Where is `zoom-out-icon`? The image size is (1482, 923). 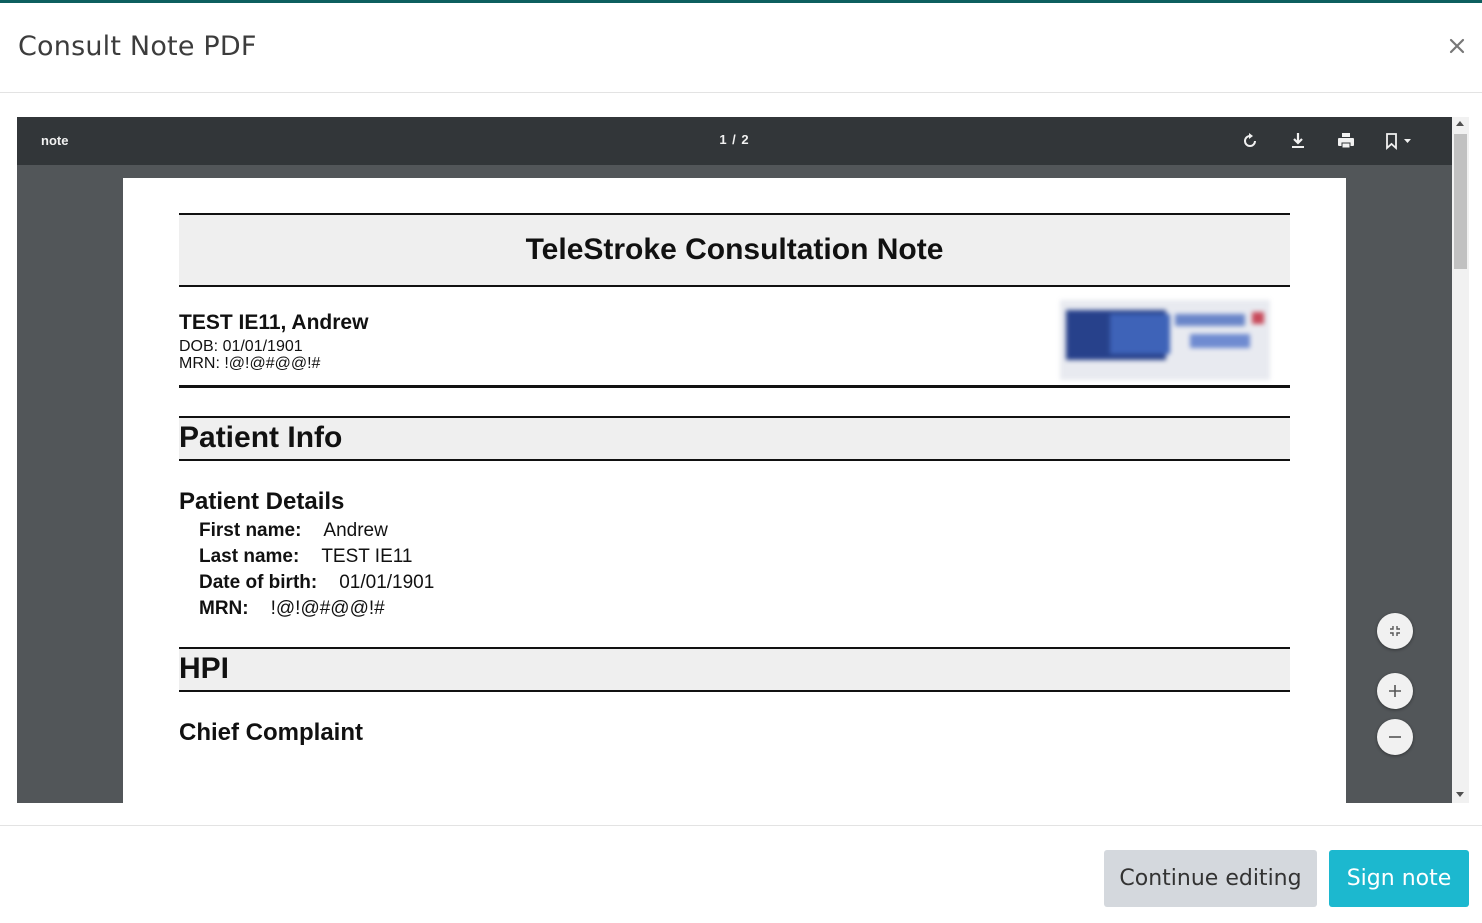 zoom-out-icon is located at coordinates (1395, 737).